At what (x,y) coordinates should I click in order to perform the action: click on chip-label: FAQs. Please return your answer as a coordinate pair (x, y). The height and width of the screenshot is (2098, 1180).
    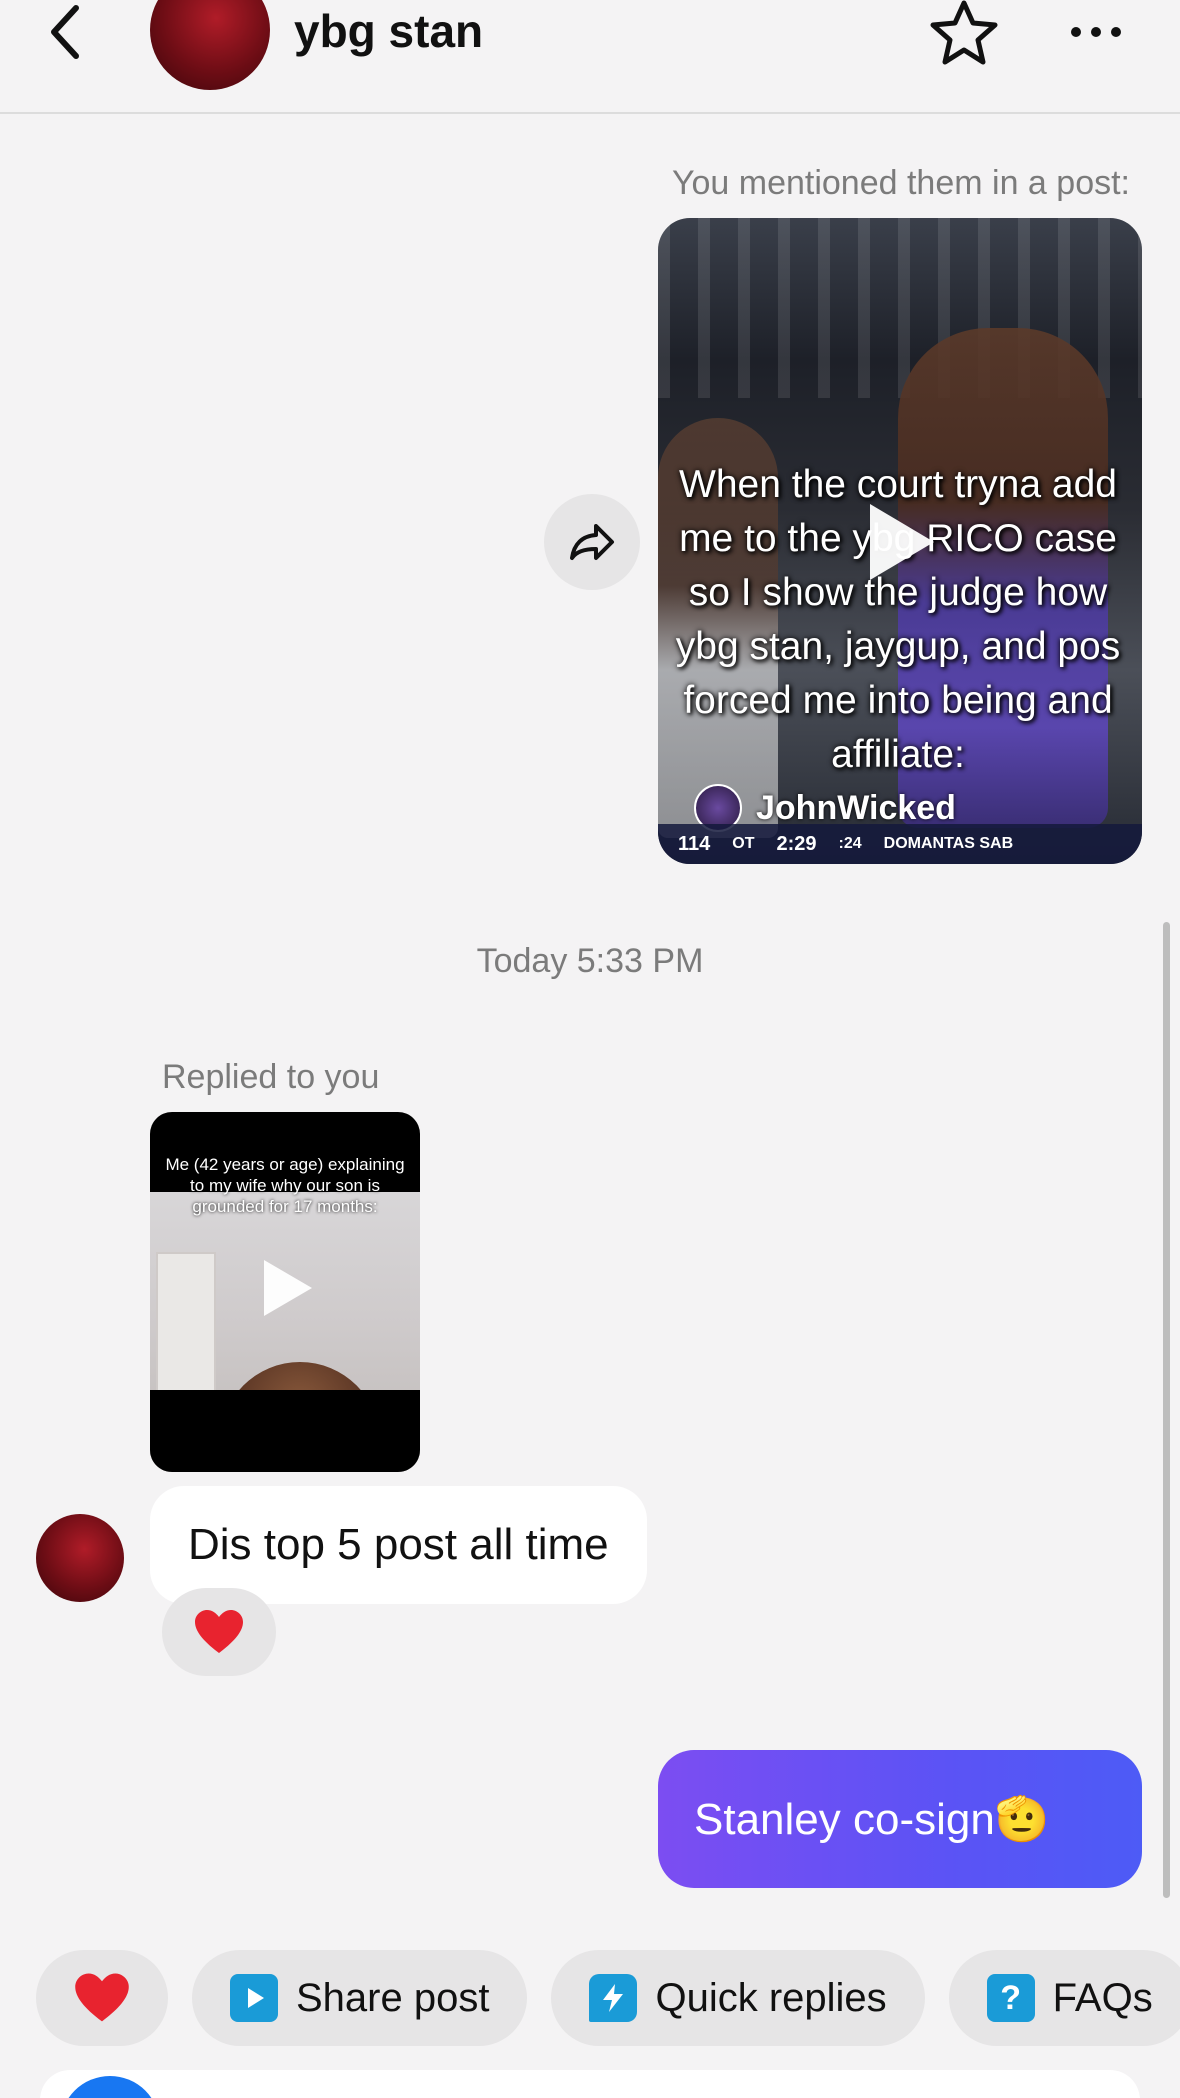
    Looking at the image, I should click on (1102, 1997).